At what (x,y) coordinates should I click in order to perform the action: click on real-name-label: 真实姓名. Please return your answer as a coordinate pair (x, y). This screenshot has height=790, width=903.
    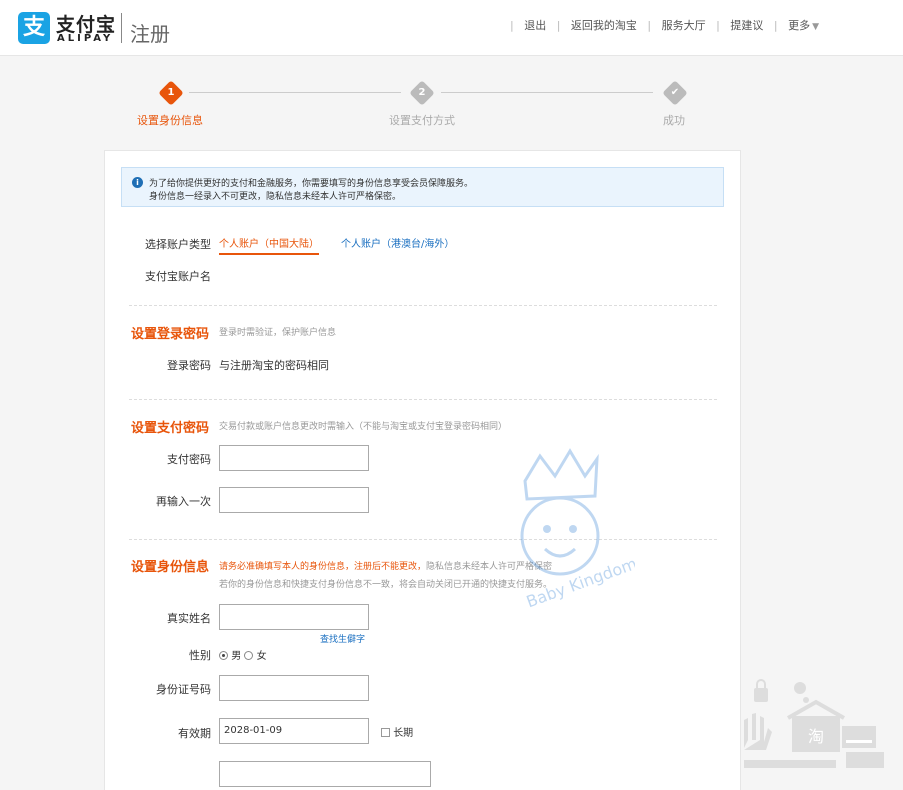
    Looking at the image, I should click on (189, 618).